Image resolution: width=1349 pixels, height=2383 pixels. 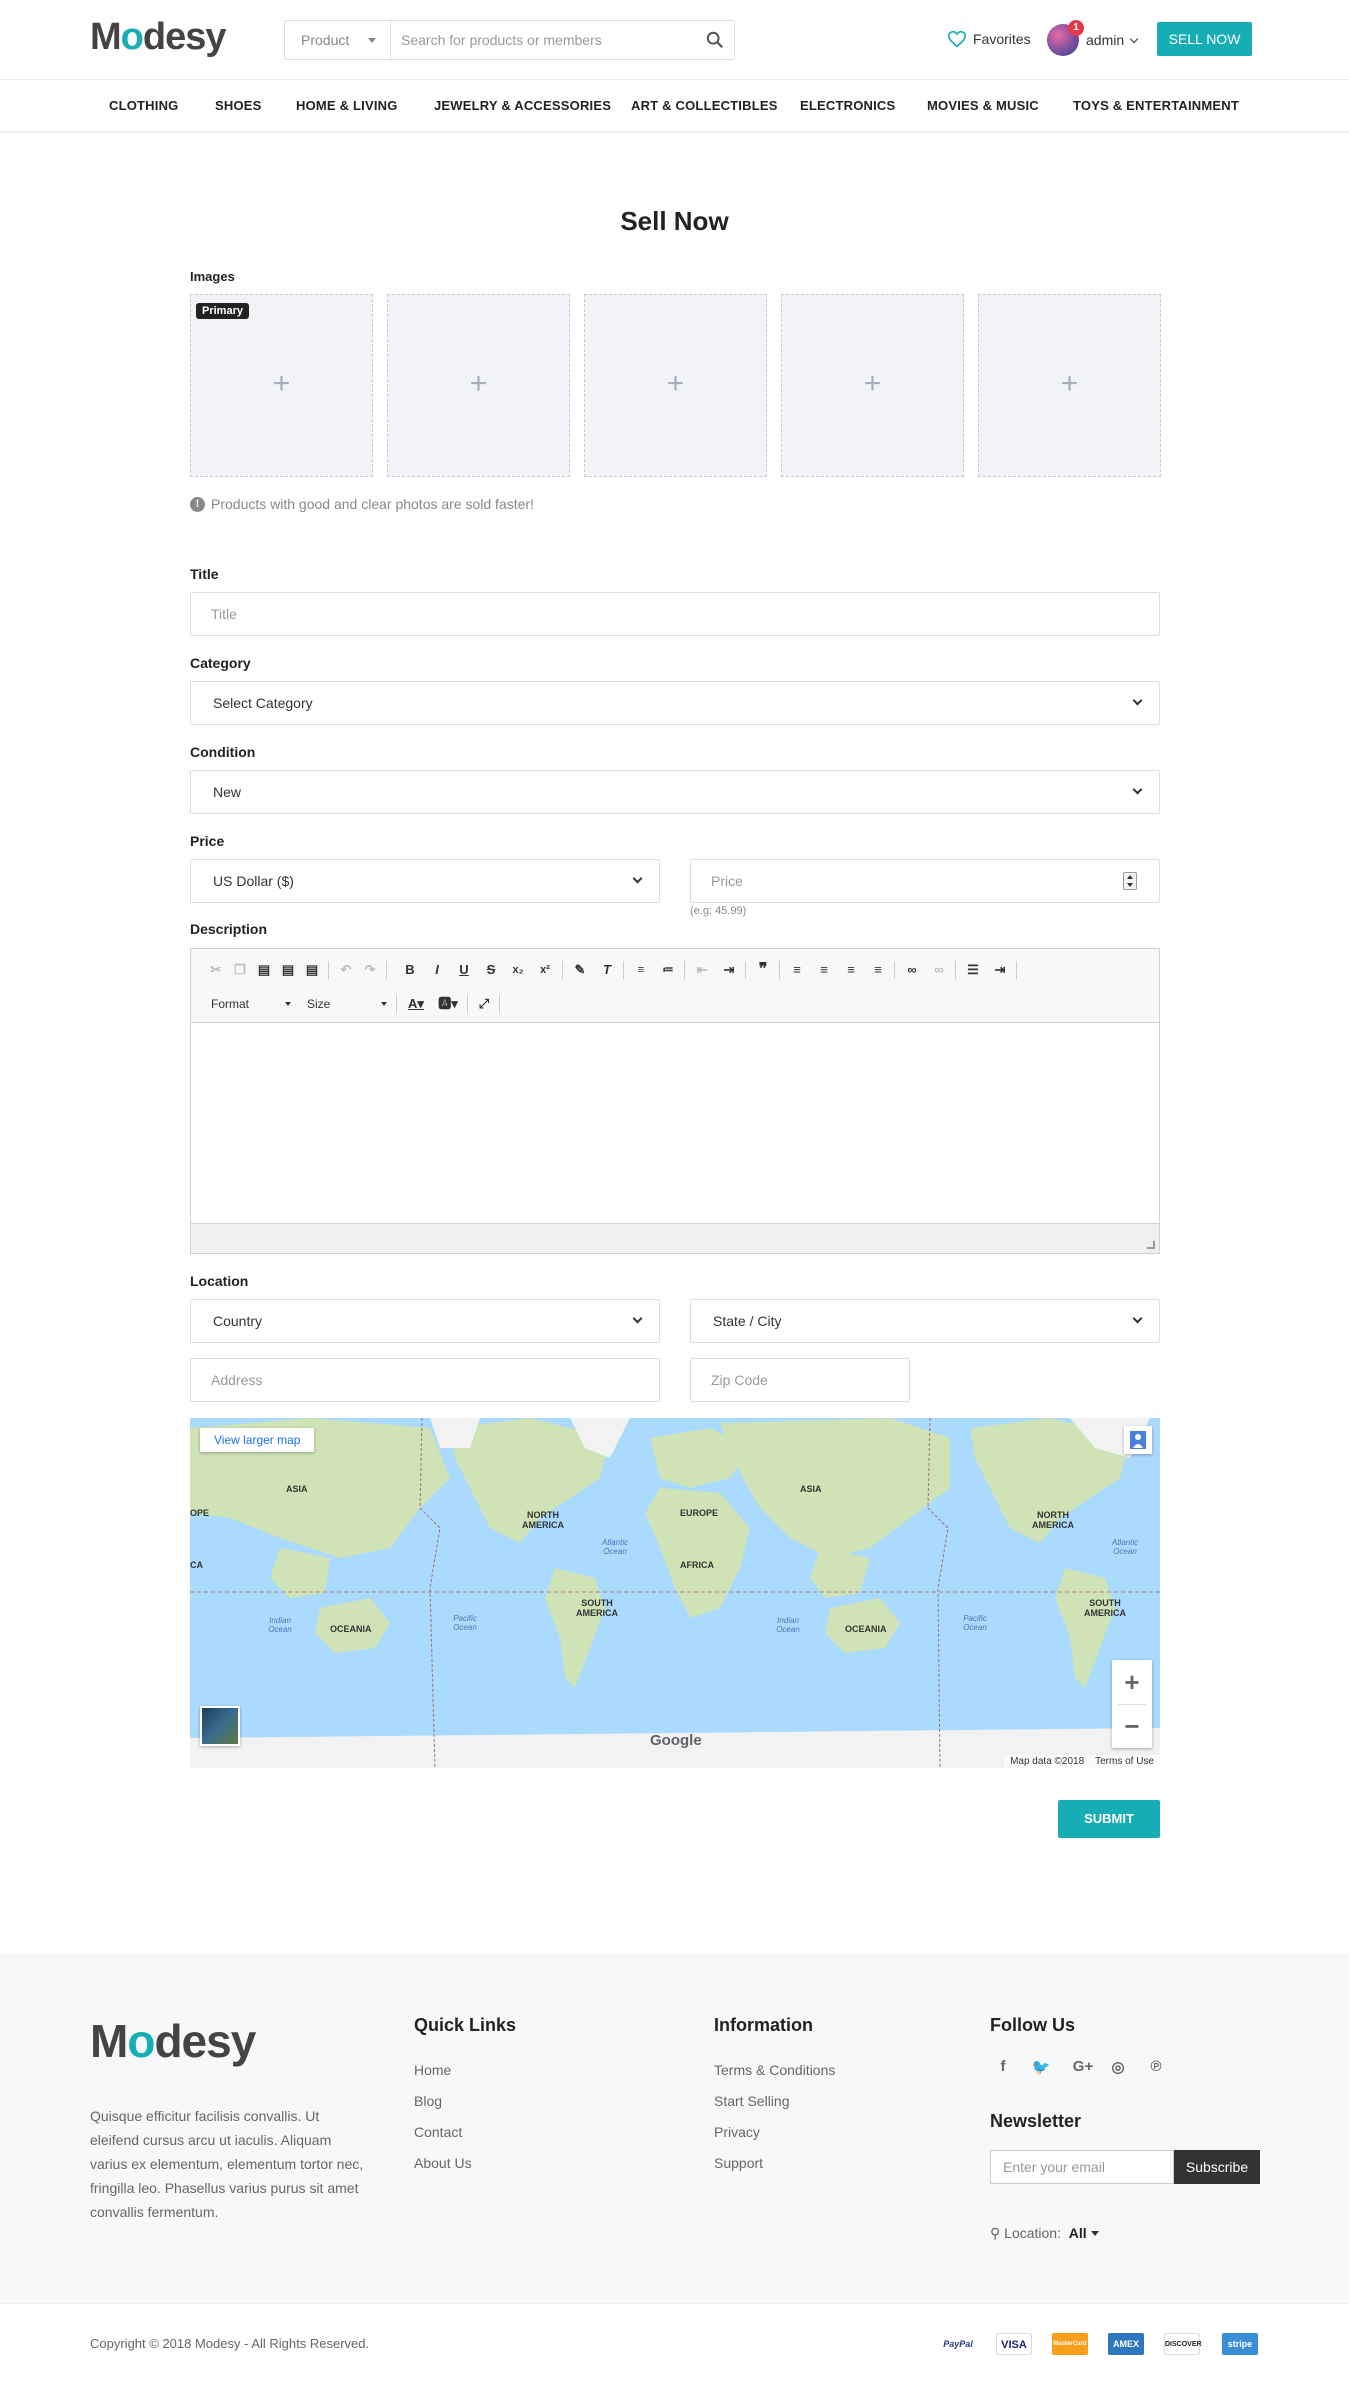 I want to click on redo-icon: ↷, so click(x=370, y=970).